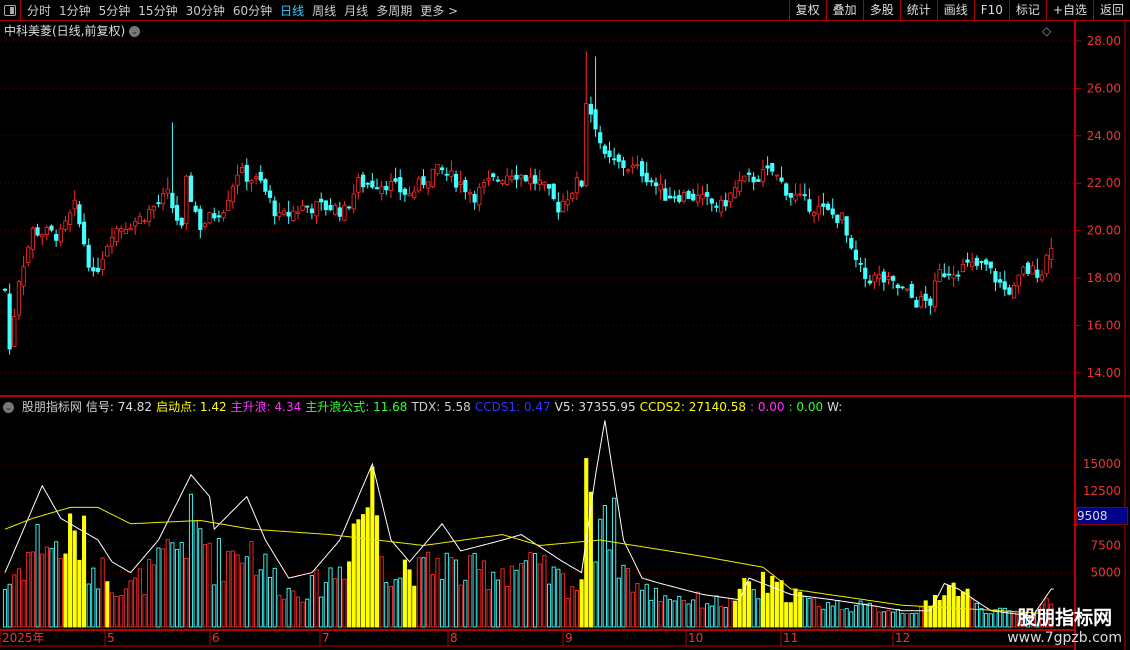 Image resolution: width=1130 pixels, height=650 pixels. What do you see at coordinates (52, 407) in the screenshot?
I see `indicator-name: 股朋指标网` at bounding box center [52, 407].